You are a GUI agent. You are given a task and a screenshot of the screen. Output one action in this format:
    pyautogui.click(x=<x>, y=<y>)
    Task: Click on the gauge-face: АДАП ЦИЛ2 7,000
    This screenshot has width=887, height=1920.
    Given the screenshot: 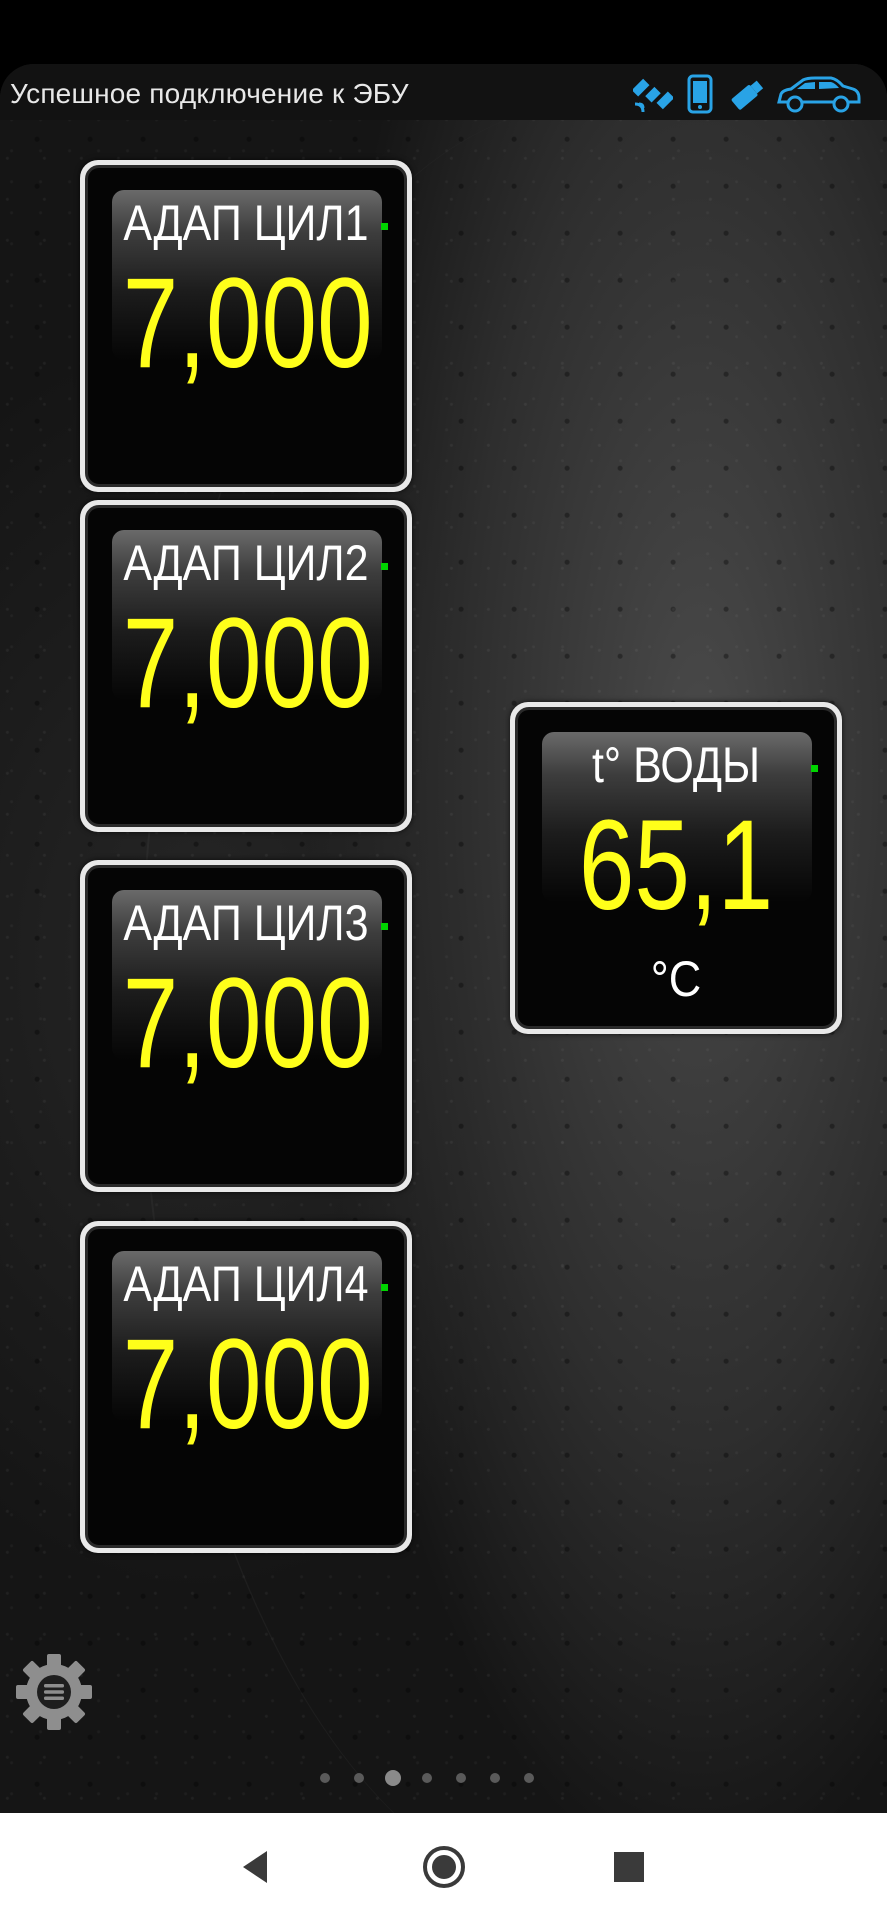 What is the action you would take?
    pyautogui.click(x=246, y=666)
    